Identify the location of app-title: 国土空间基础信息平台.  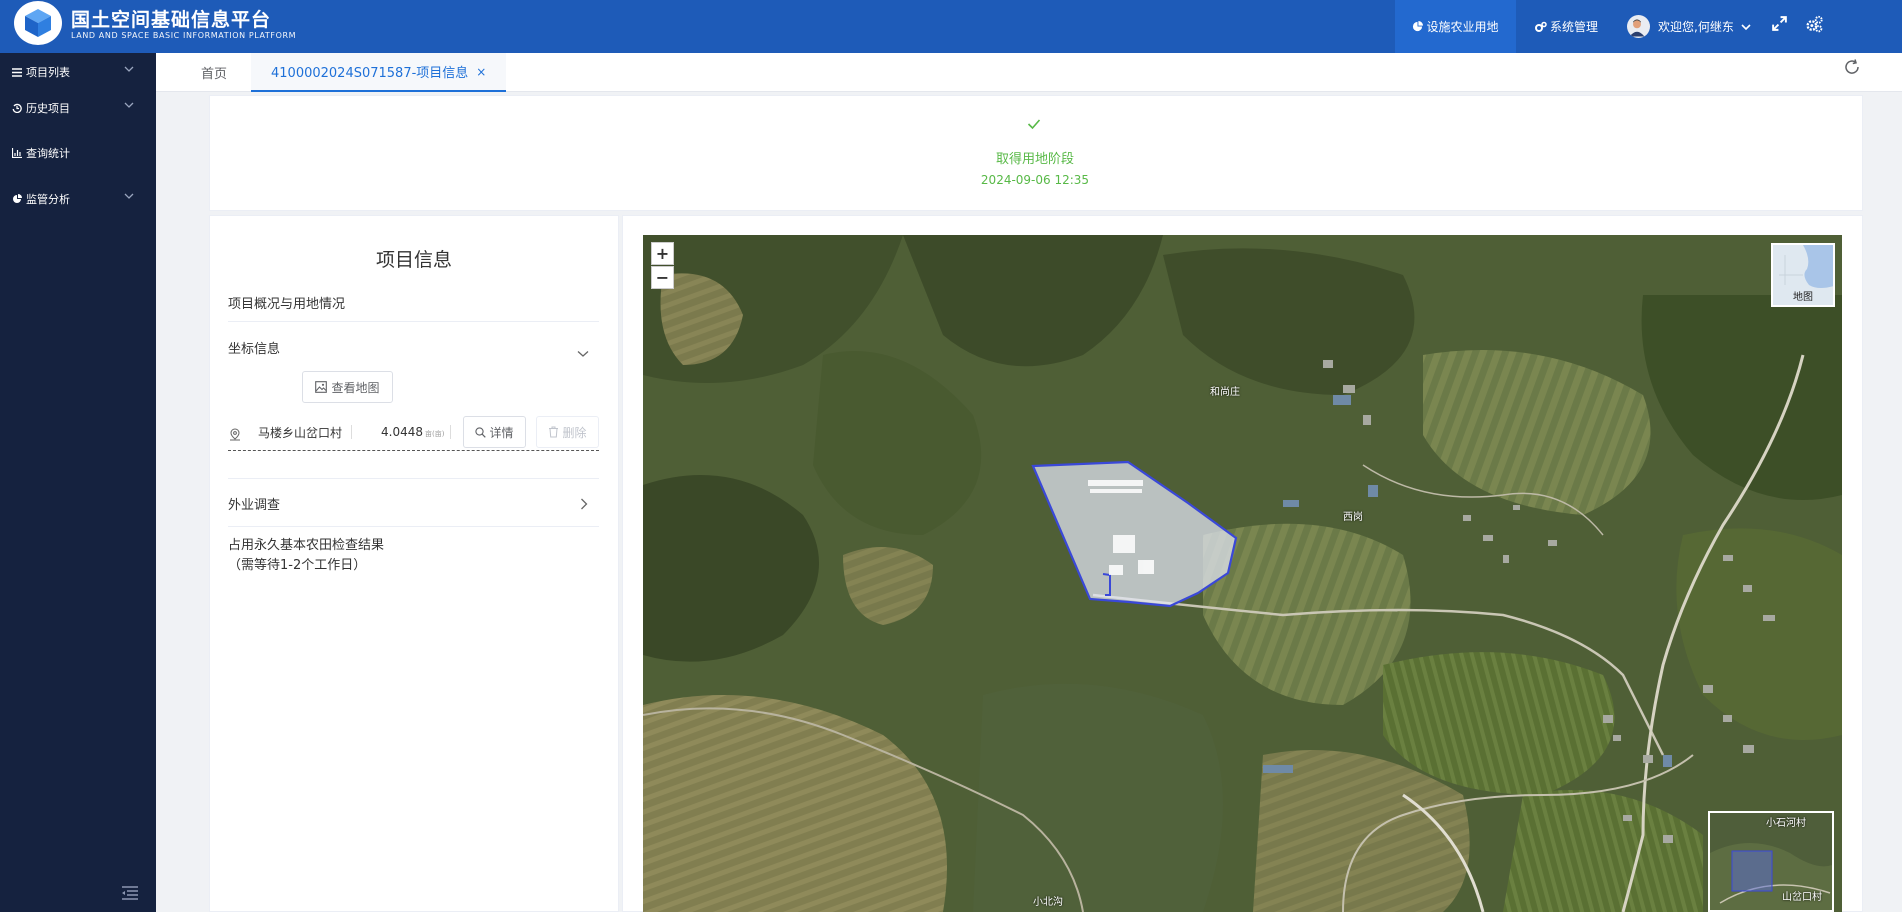
(171, 20).